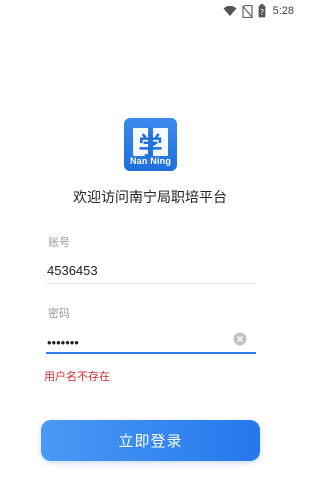  I want to click on clear-icon, so click(240, 338).